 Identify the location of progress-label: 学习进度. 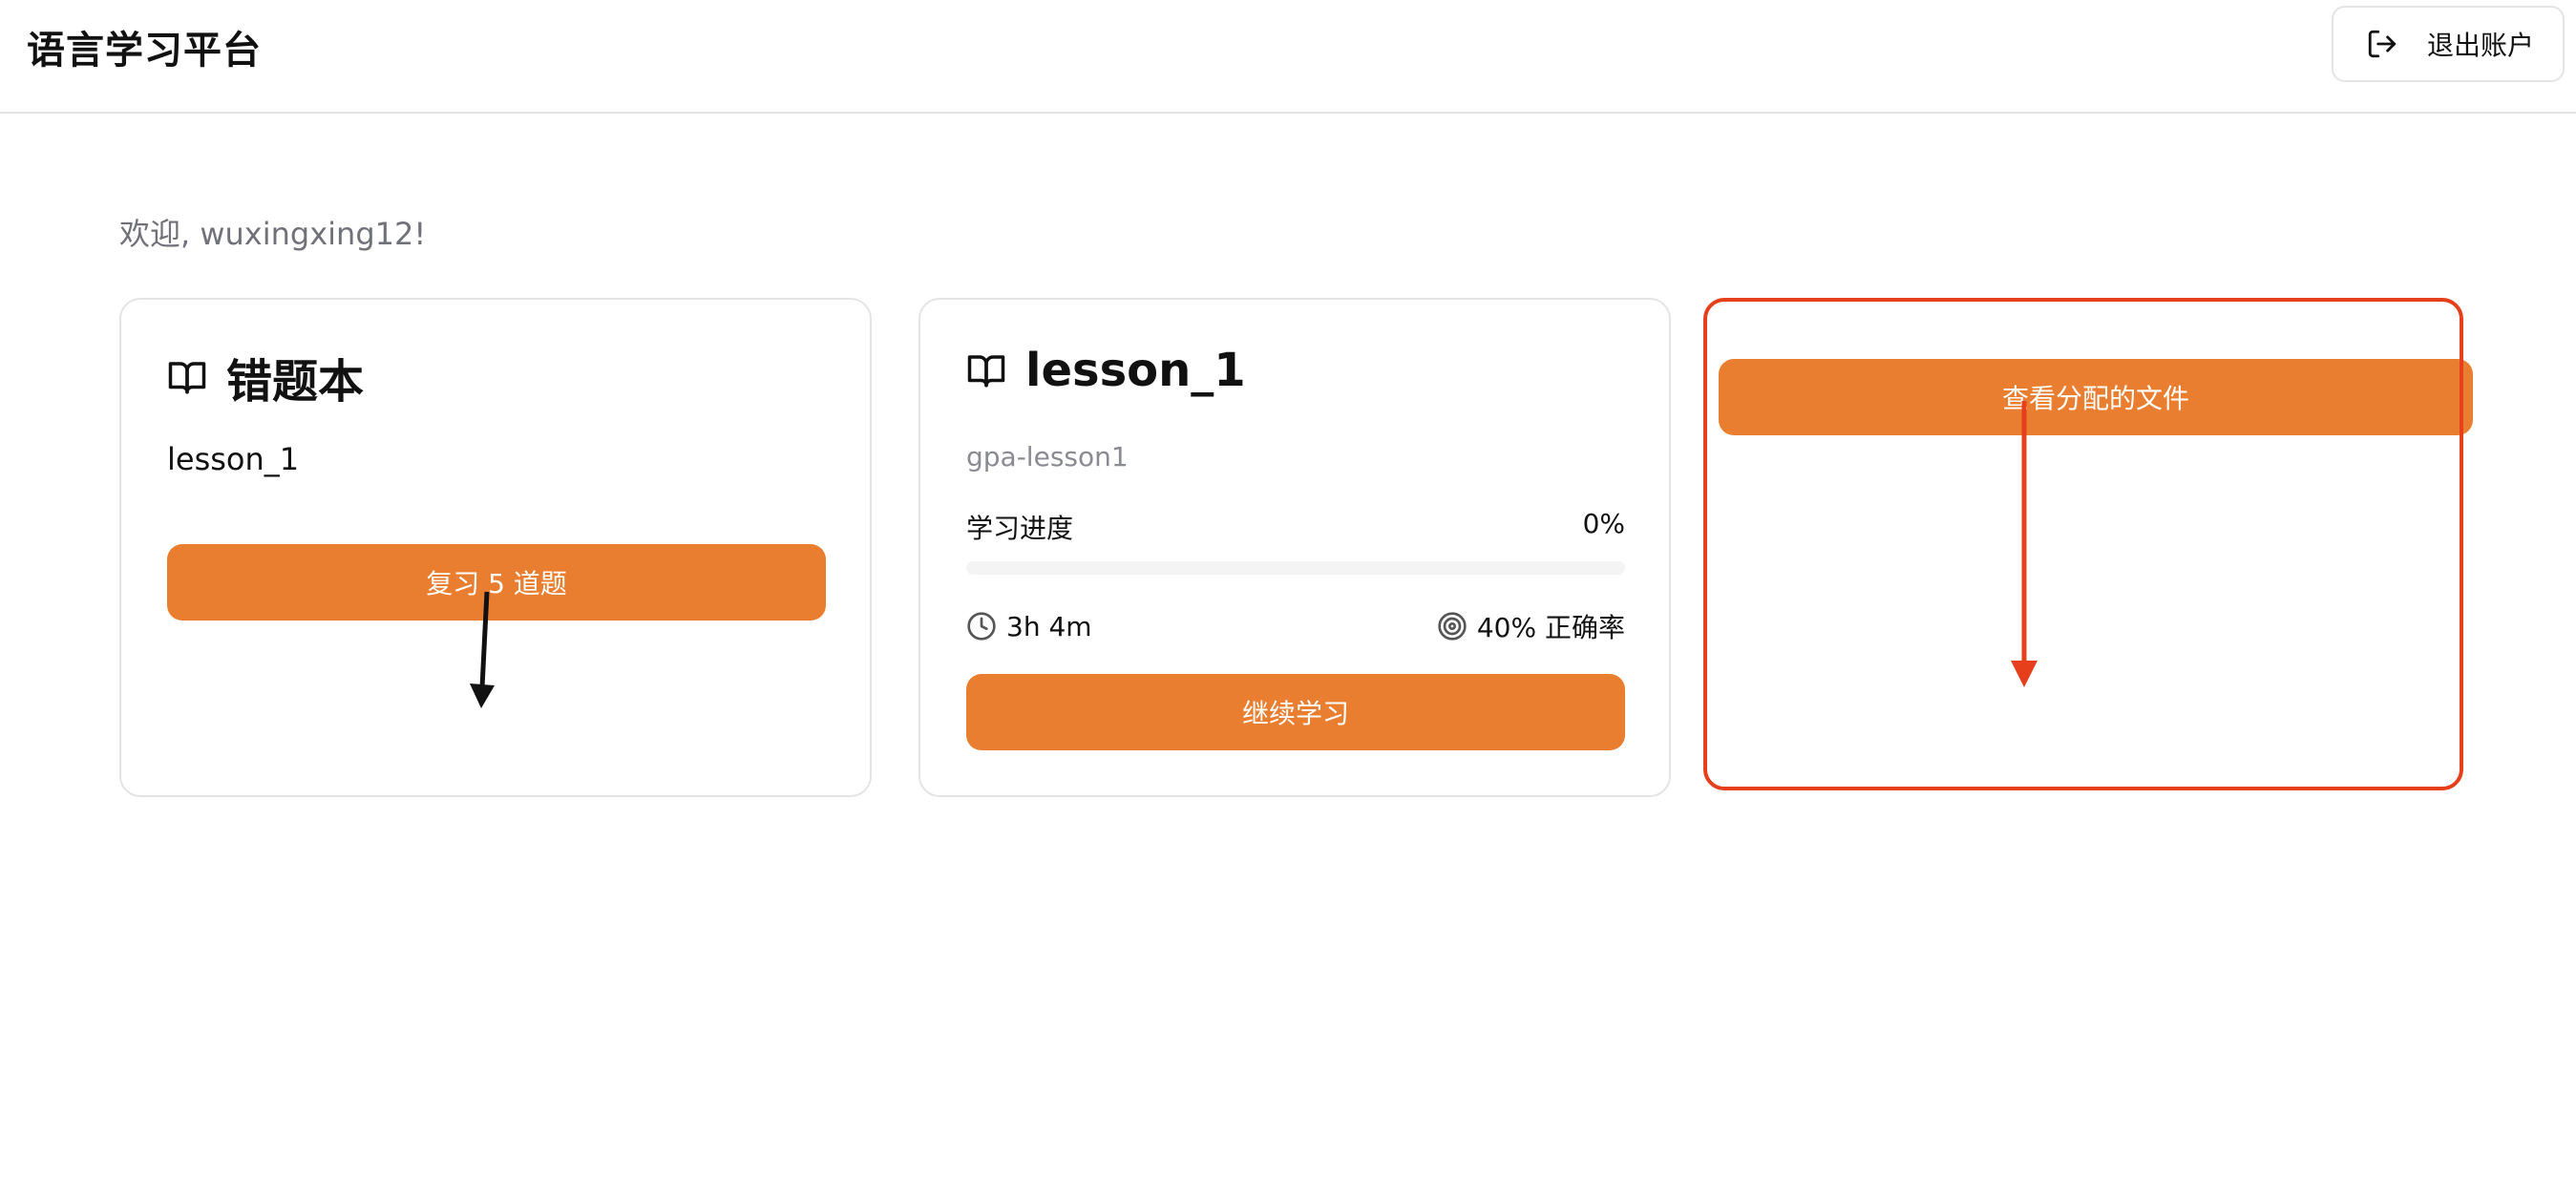
(1020, 528).